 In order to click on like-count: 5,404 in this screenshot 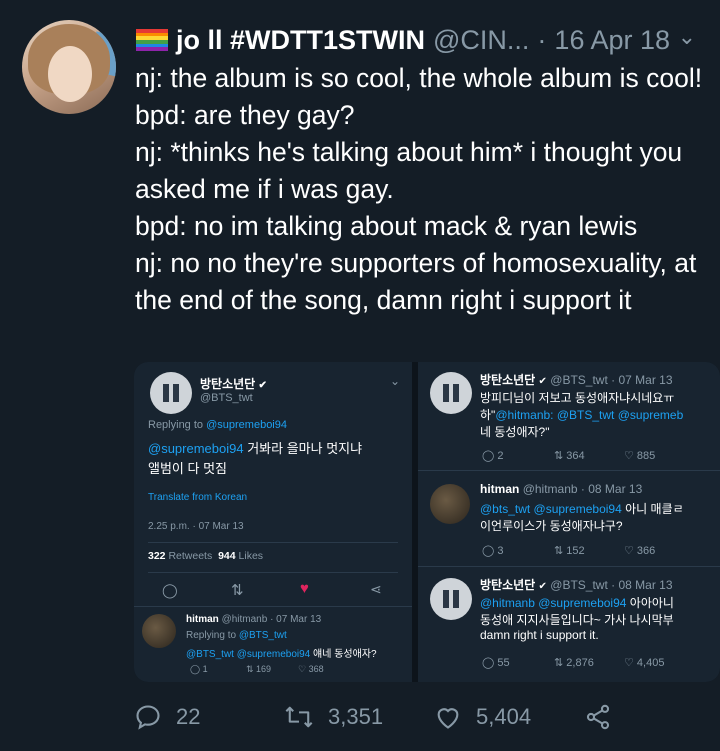, I will do `click(504, 716)`.